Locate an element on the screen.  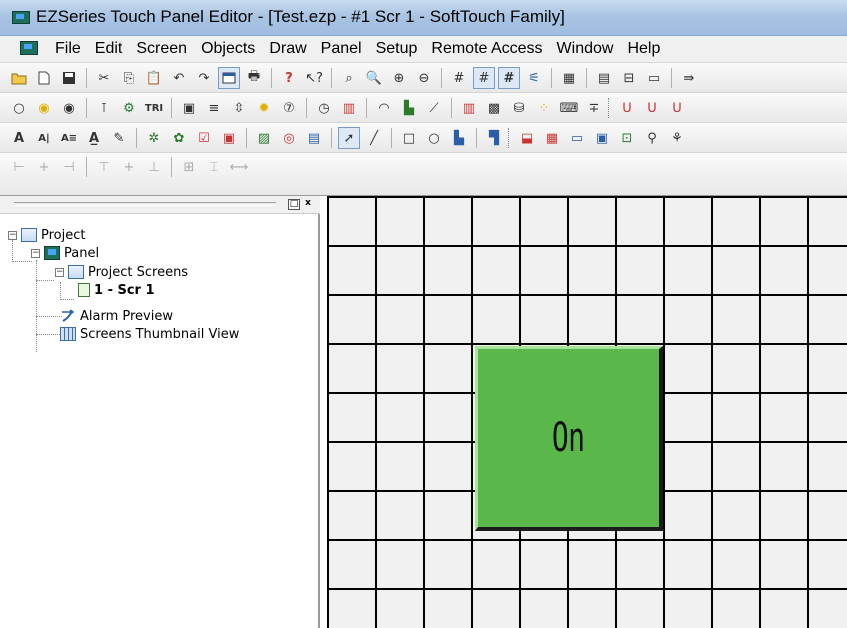
menu-file: File is located at coordinates (68, 49).